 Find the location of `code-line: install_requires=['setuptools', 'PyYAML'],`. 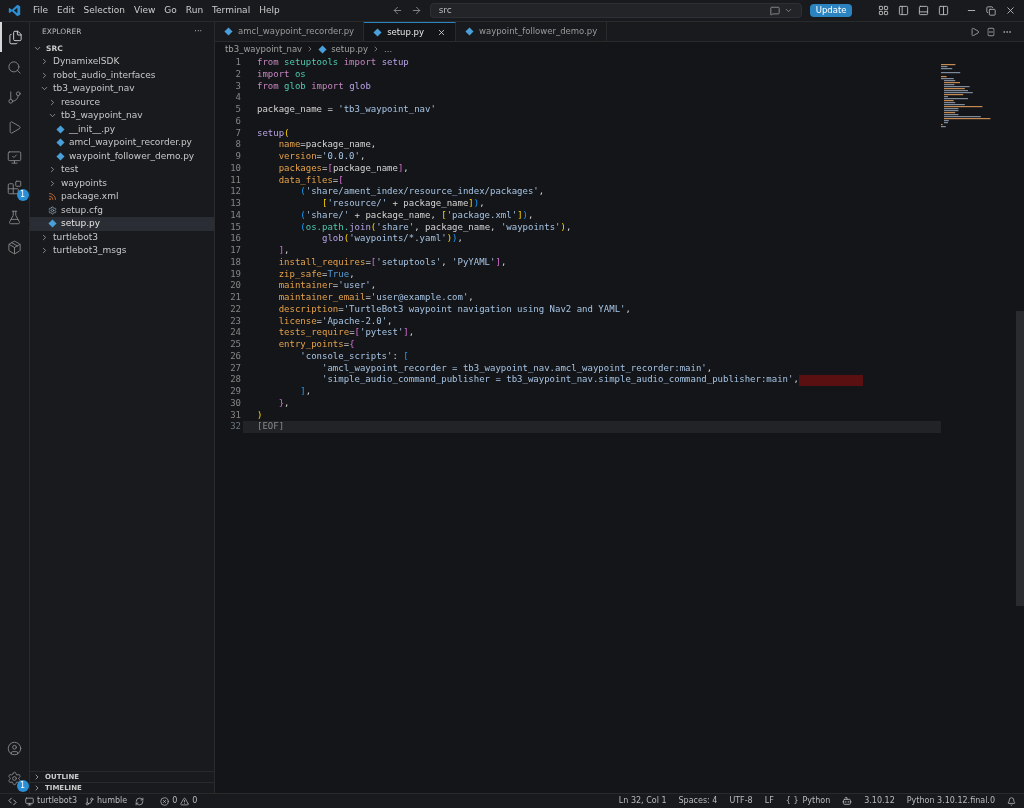

code-line: install_requires=['setuptools', 'PyYAML'], is located at coordinates (392, 262).